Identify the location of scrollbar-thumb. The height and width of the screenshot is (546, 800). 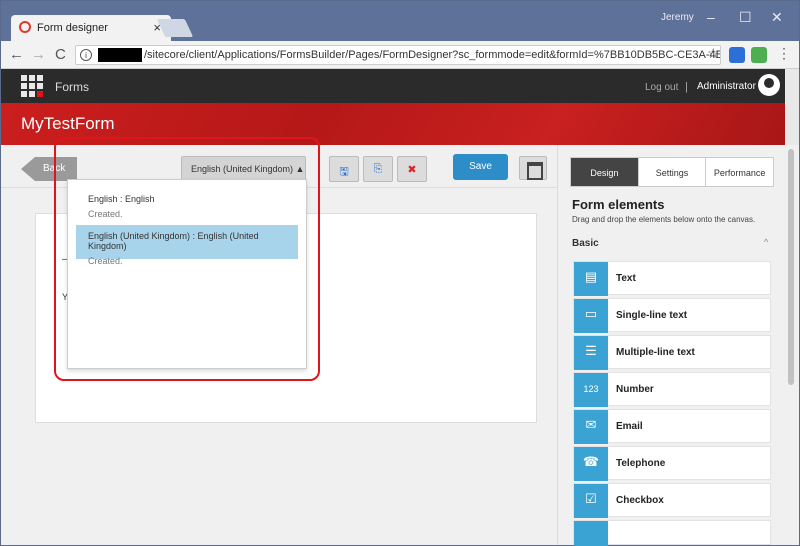
(791, 267).